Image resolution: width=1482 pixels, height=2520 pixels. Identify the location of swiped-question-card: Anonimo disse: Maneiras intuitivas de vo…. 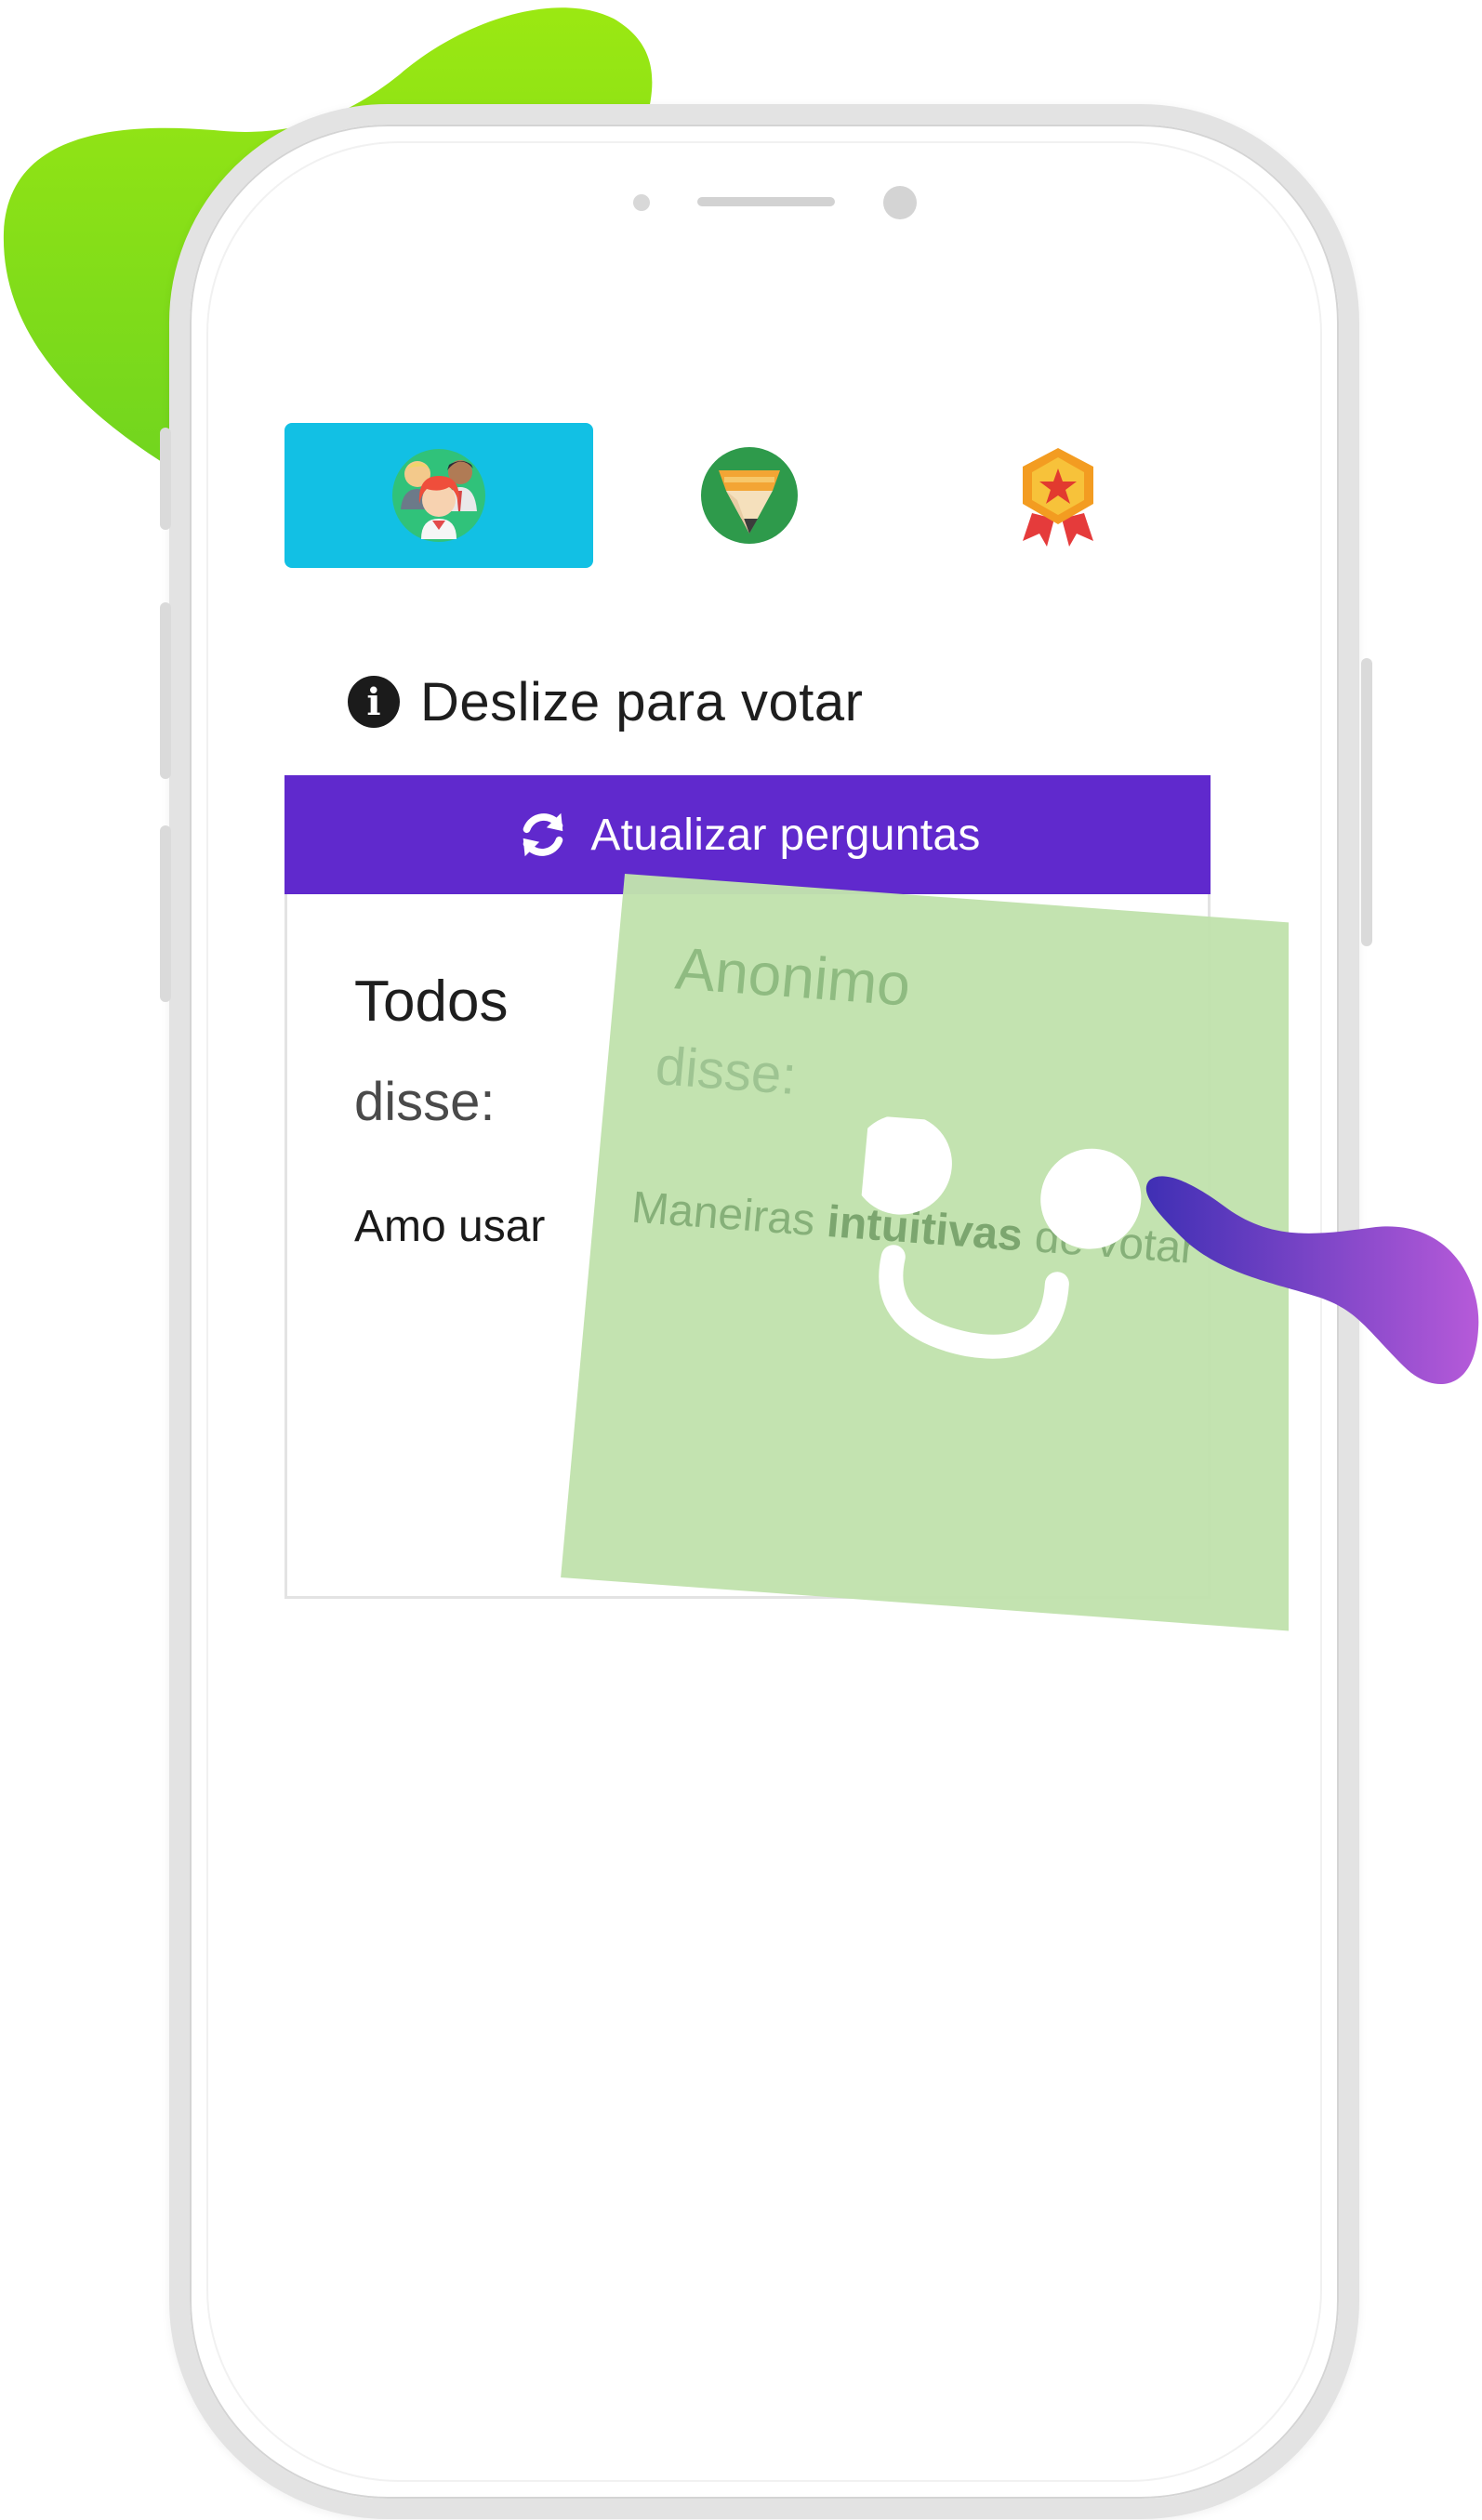
(925, 1253).